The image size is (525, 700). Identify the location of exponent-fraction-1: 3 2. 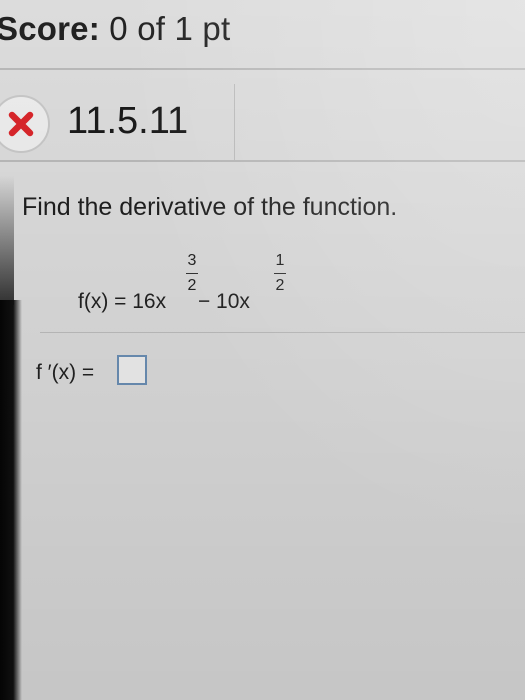
(192, 273).